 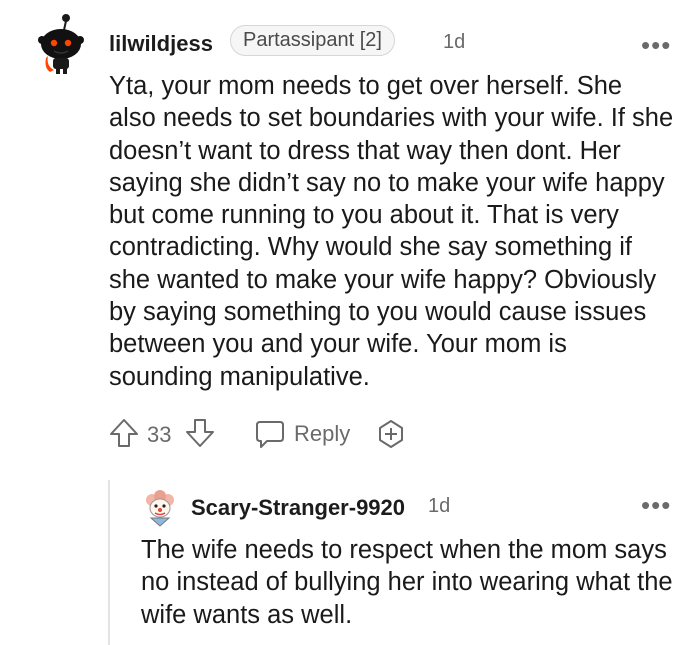 I want to click on downvote-icon, so click(x=200, y=433).